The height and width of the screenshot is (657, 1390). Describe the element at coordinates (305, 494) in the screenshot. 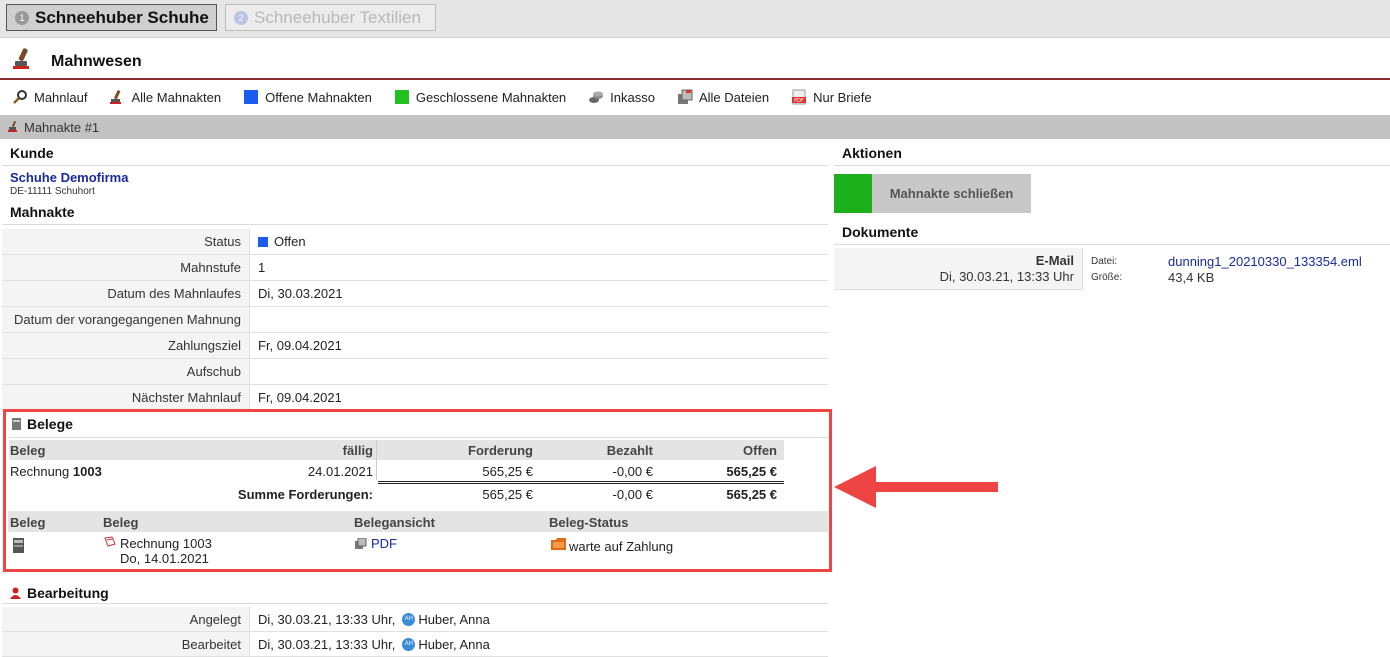

I see `summe-label: Summe Forderungen:` at that location.